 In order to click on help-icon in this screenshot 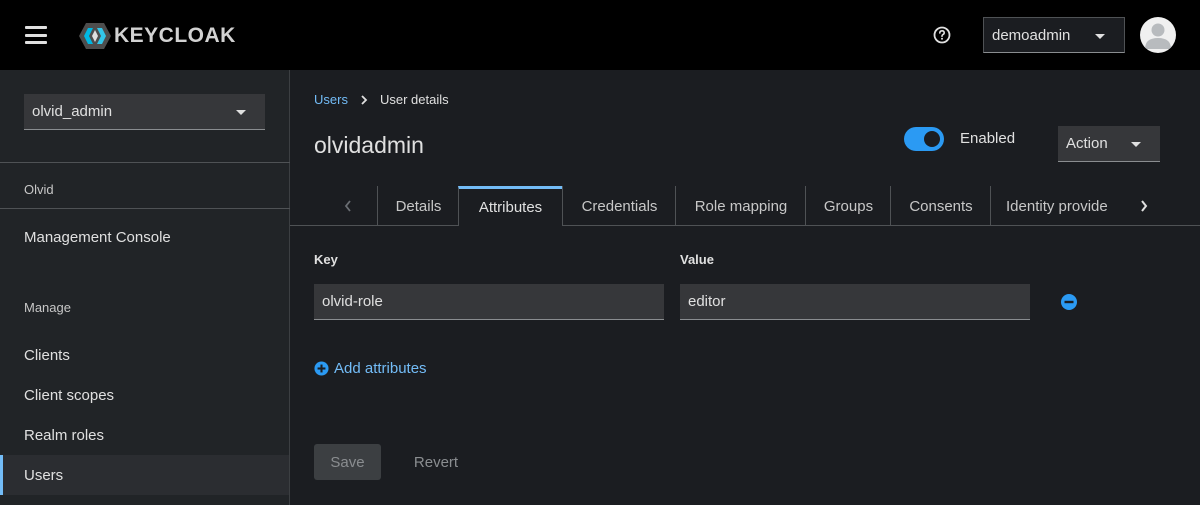, I will do `click(942, 35)`.